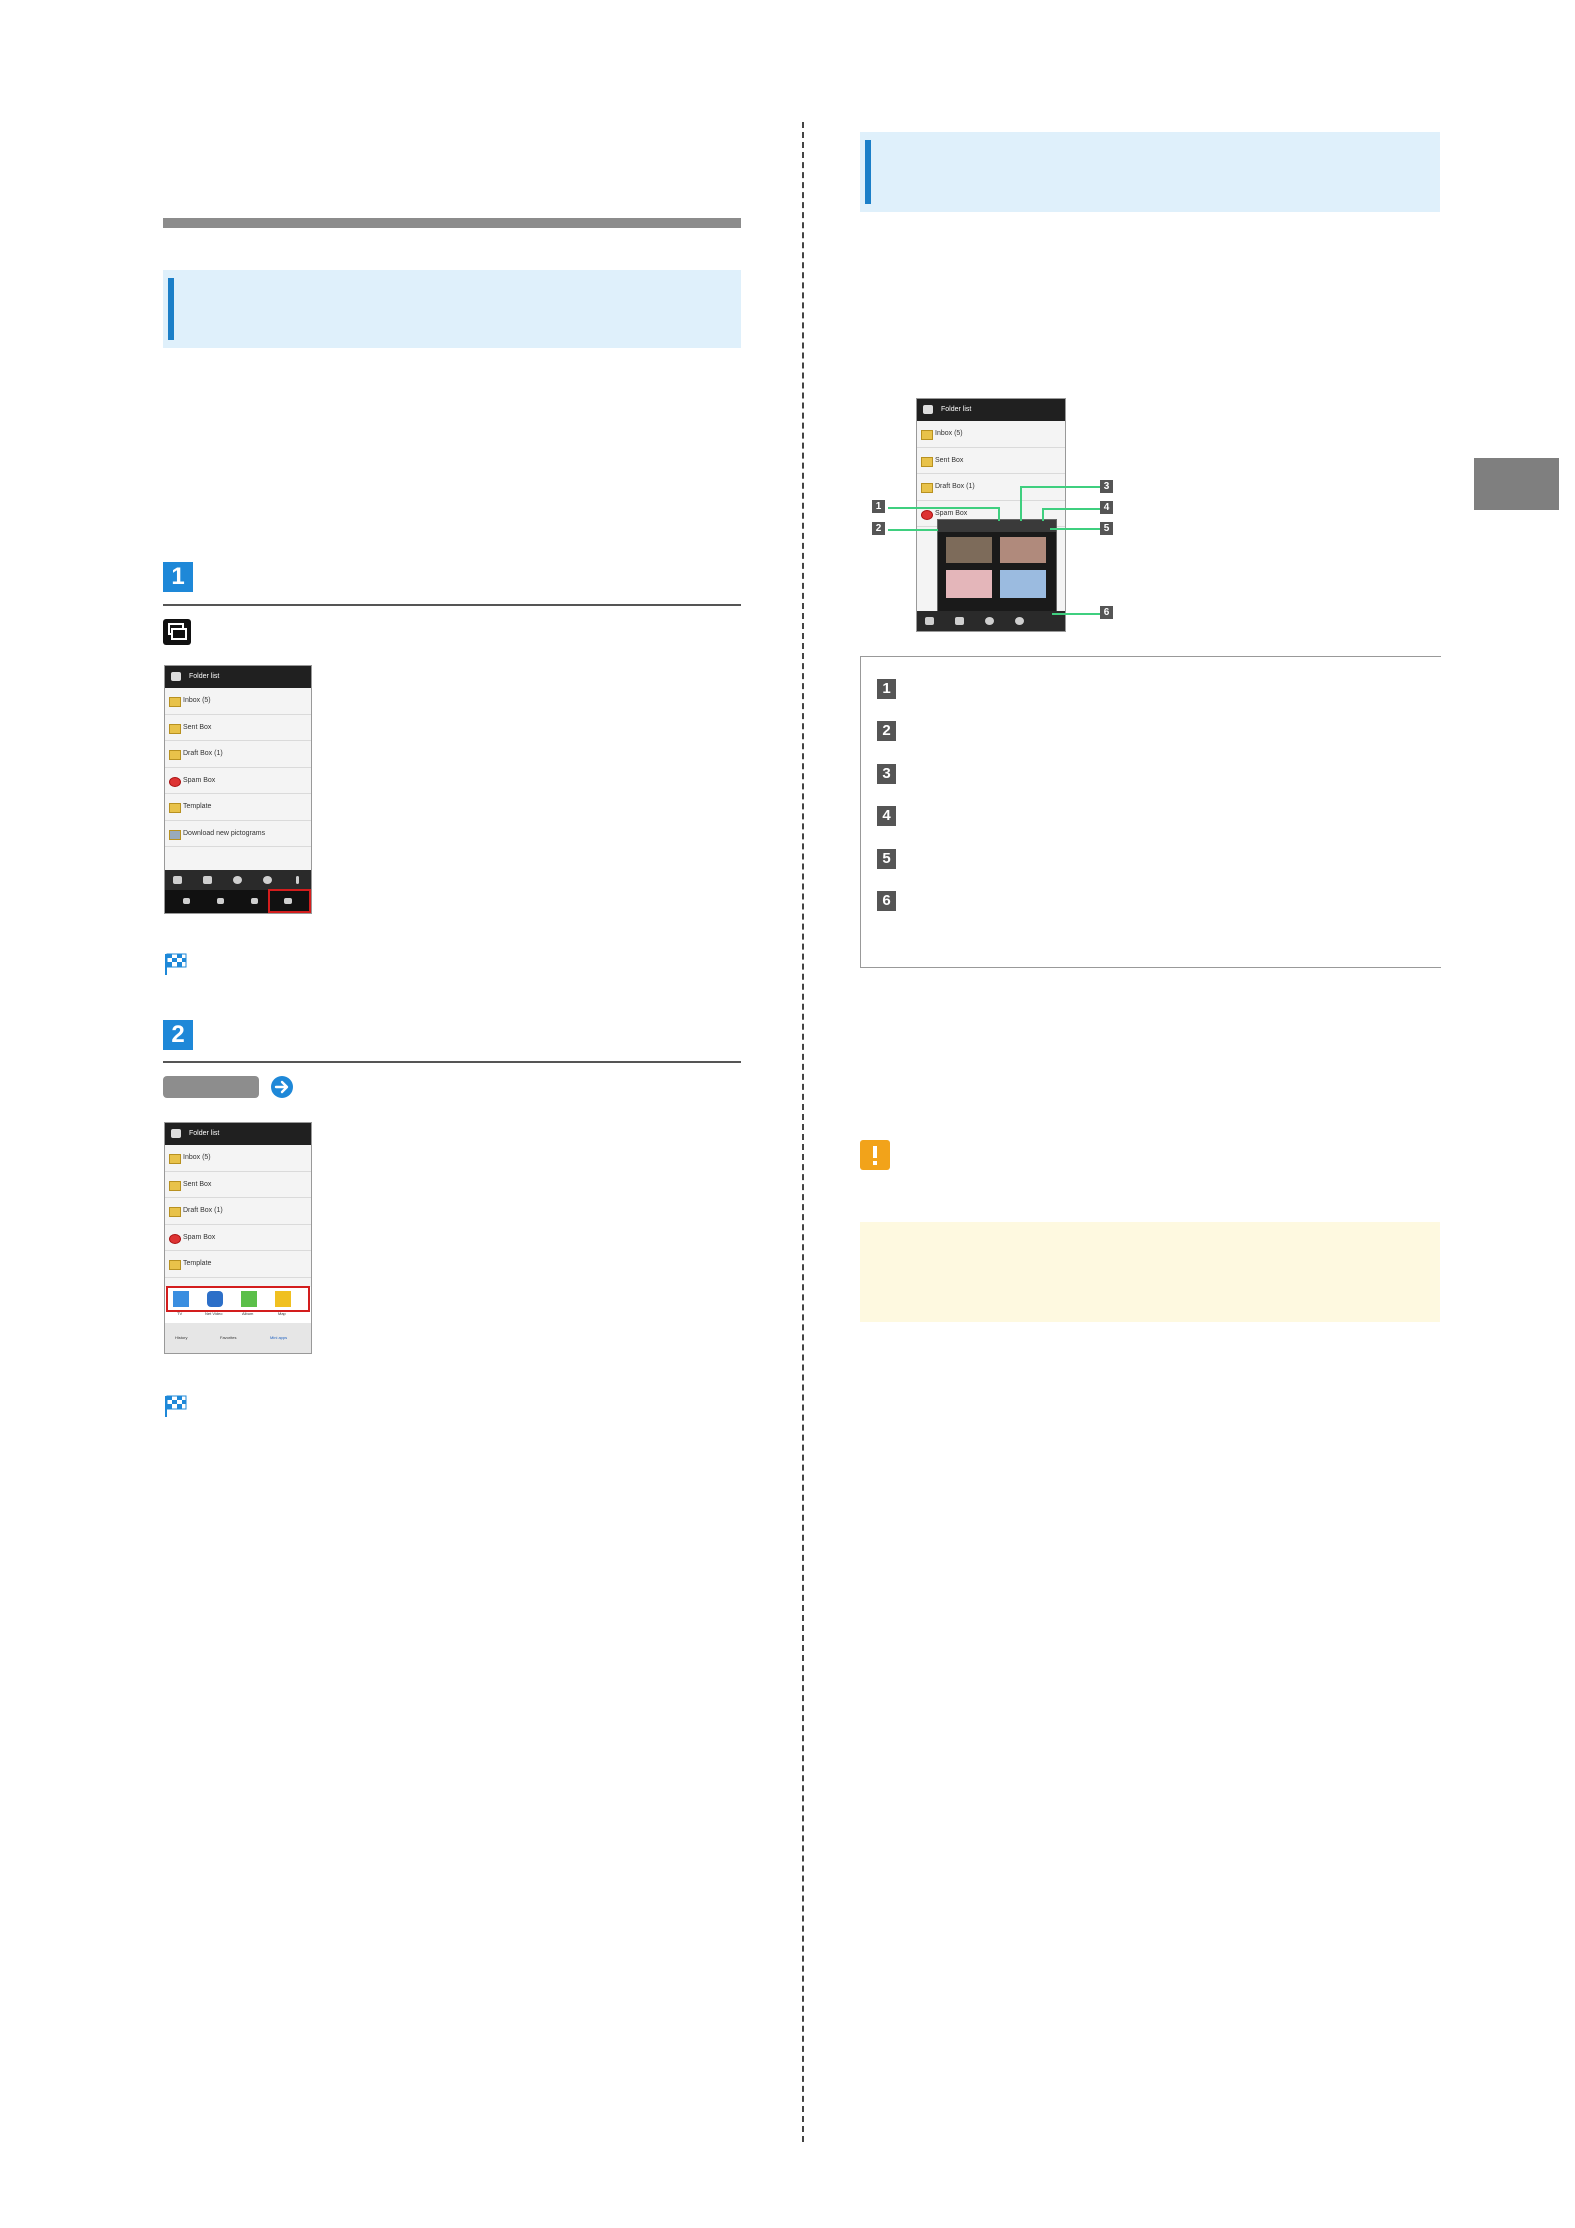 This screenshot has height=2228, width=1575. Describe the element at coordinates (238, 834) in the screenshot. I see `folder-item: Download new pictograms` at that location.